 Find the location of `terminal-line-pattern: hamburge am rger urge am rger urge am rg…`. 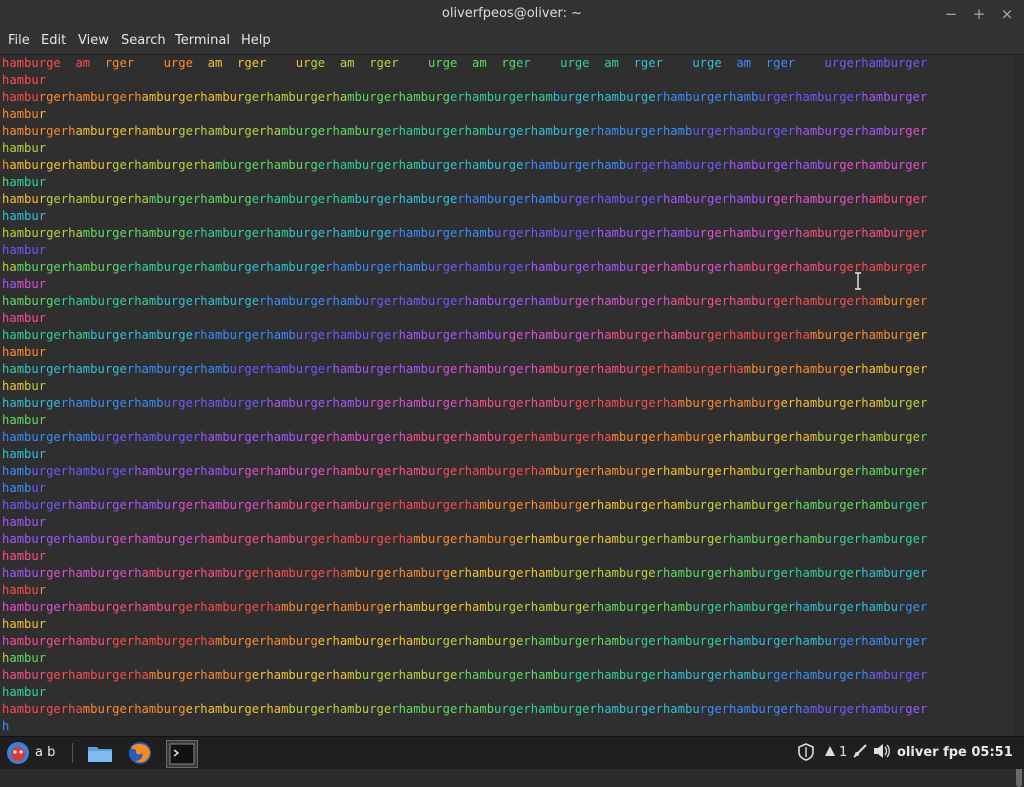

terminal-line-pattern: hamburge am rger urge am rger urge am rg… is located at coordinates (465, 63).